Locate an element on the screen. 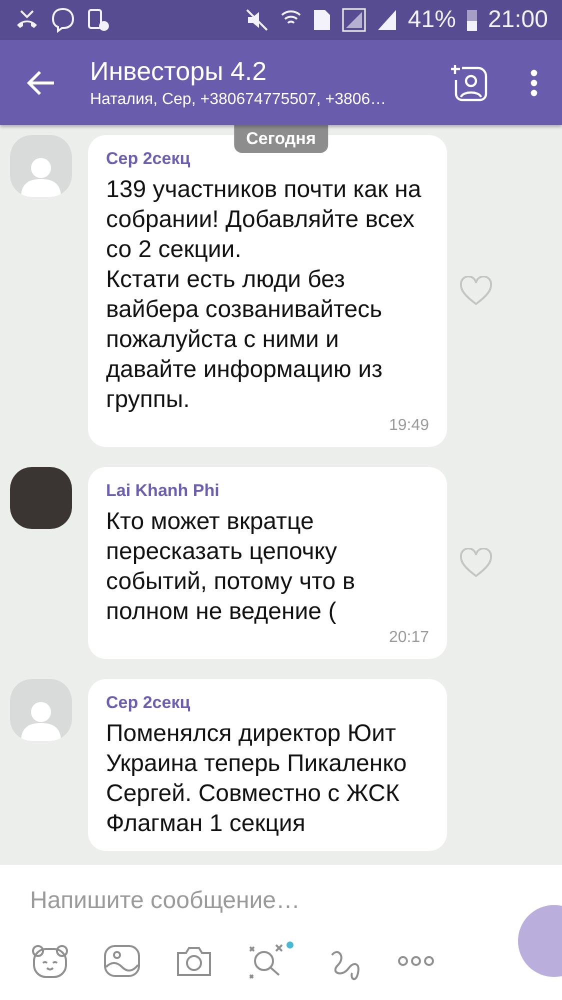 The width and height of the screenshot is (562, 1000). battery-icon is located at coordinates (472, 20).